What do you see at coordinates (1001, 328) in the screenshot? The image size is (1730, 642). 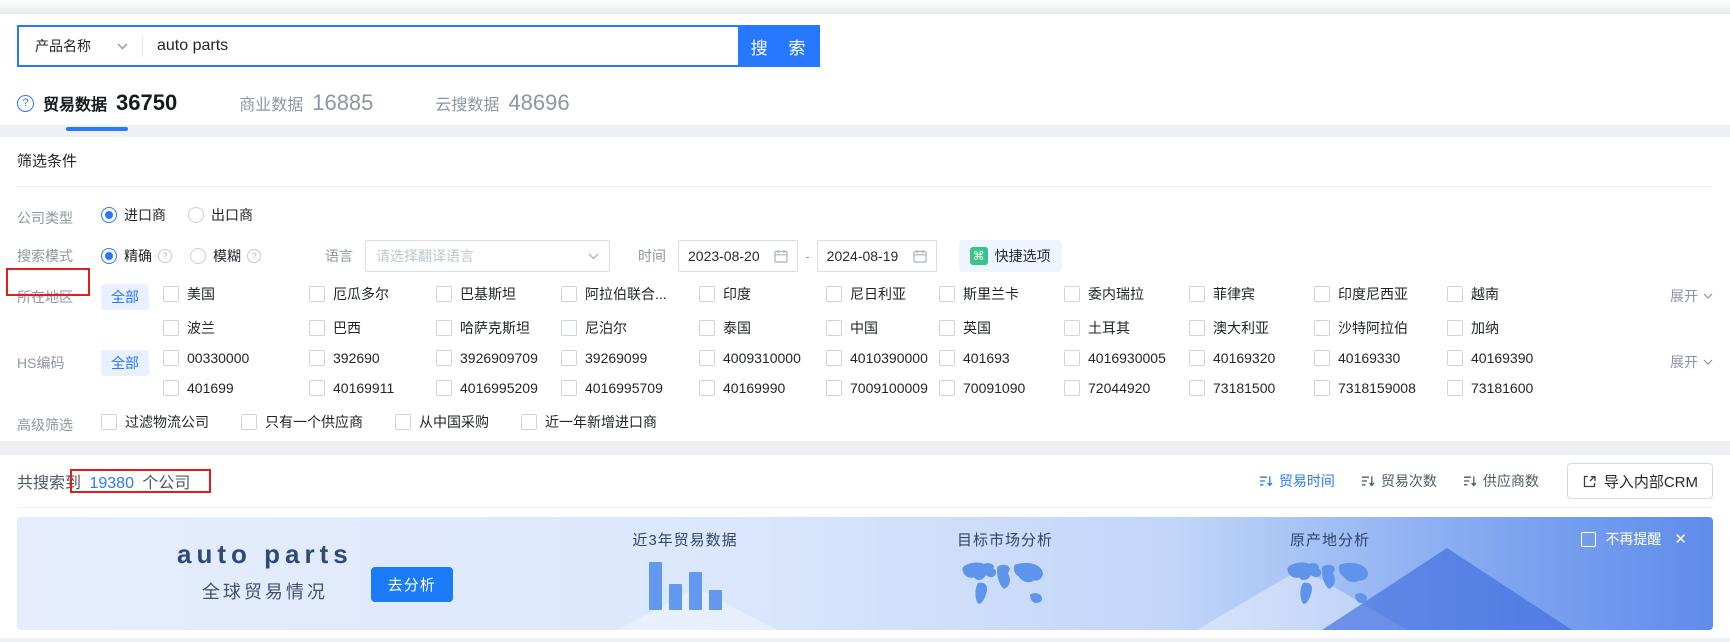 I see `checkbox-option: 英国` at bounding box center [1001, 328].